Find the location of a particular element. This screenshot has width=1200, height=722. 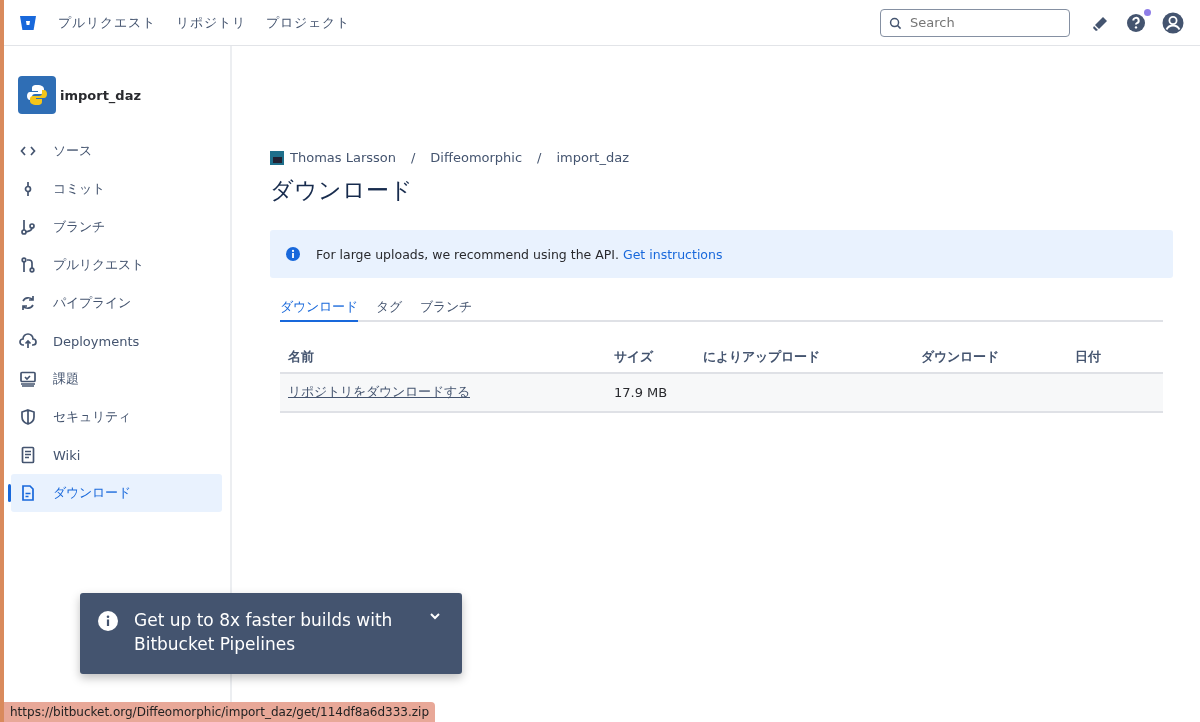

tab: ブランチ is located at coordinates (446, 310).